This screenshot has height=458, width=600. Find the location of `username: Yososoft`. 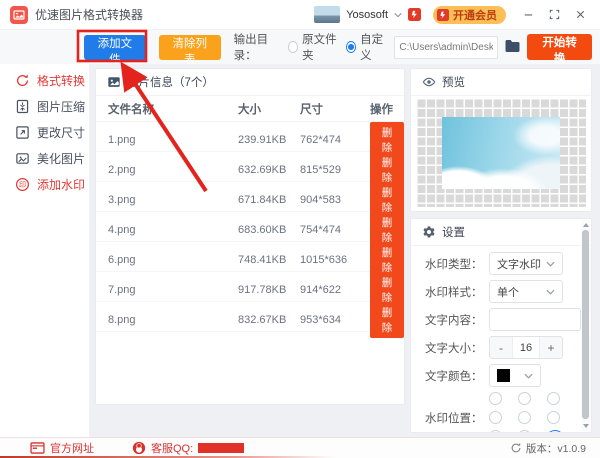

username: Yososoft is located at coordinates (367, 14).